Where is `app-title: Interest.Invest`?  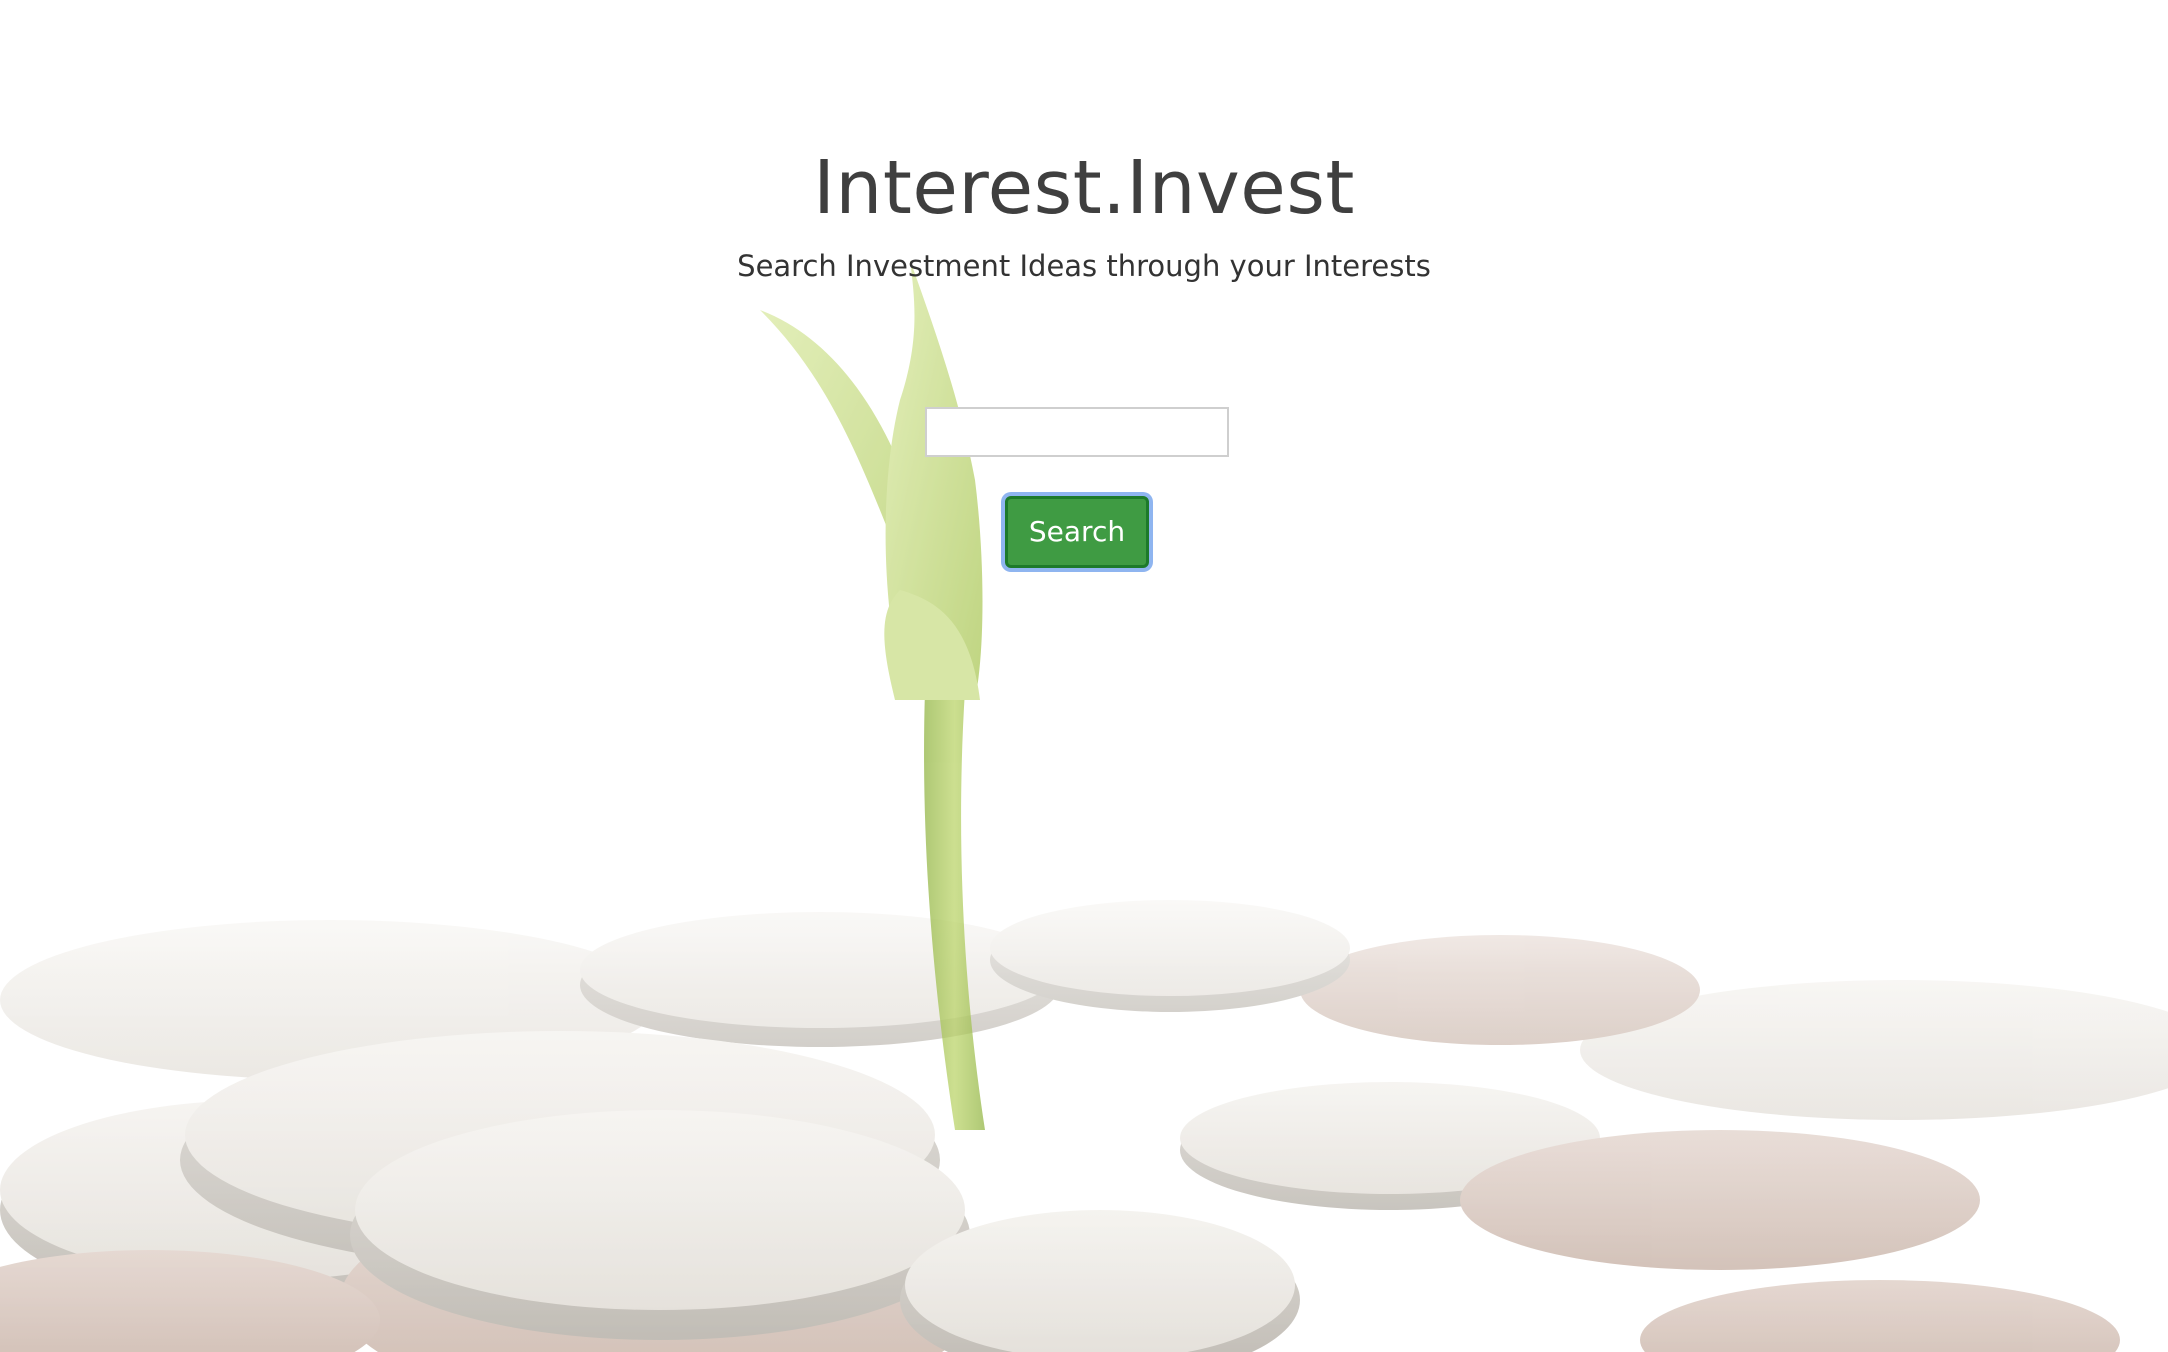
app-title: Interest.Invest is located at coordinates (1084, 188).